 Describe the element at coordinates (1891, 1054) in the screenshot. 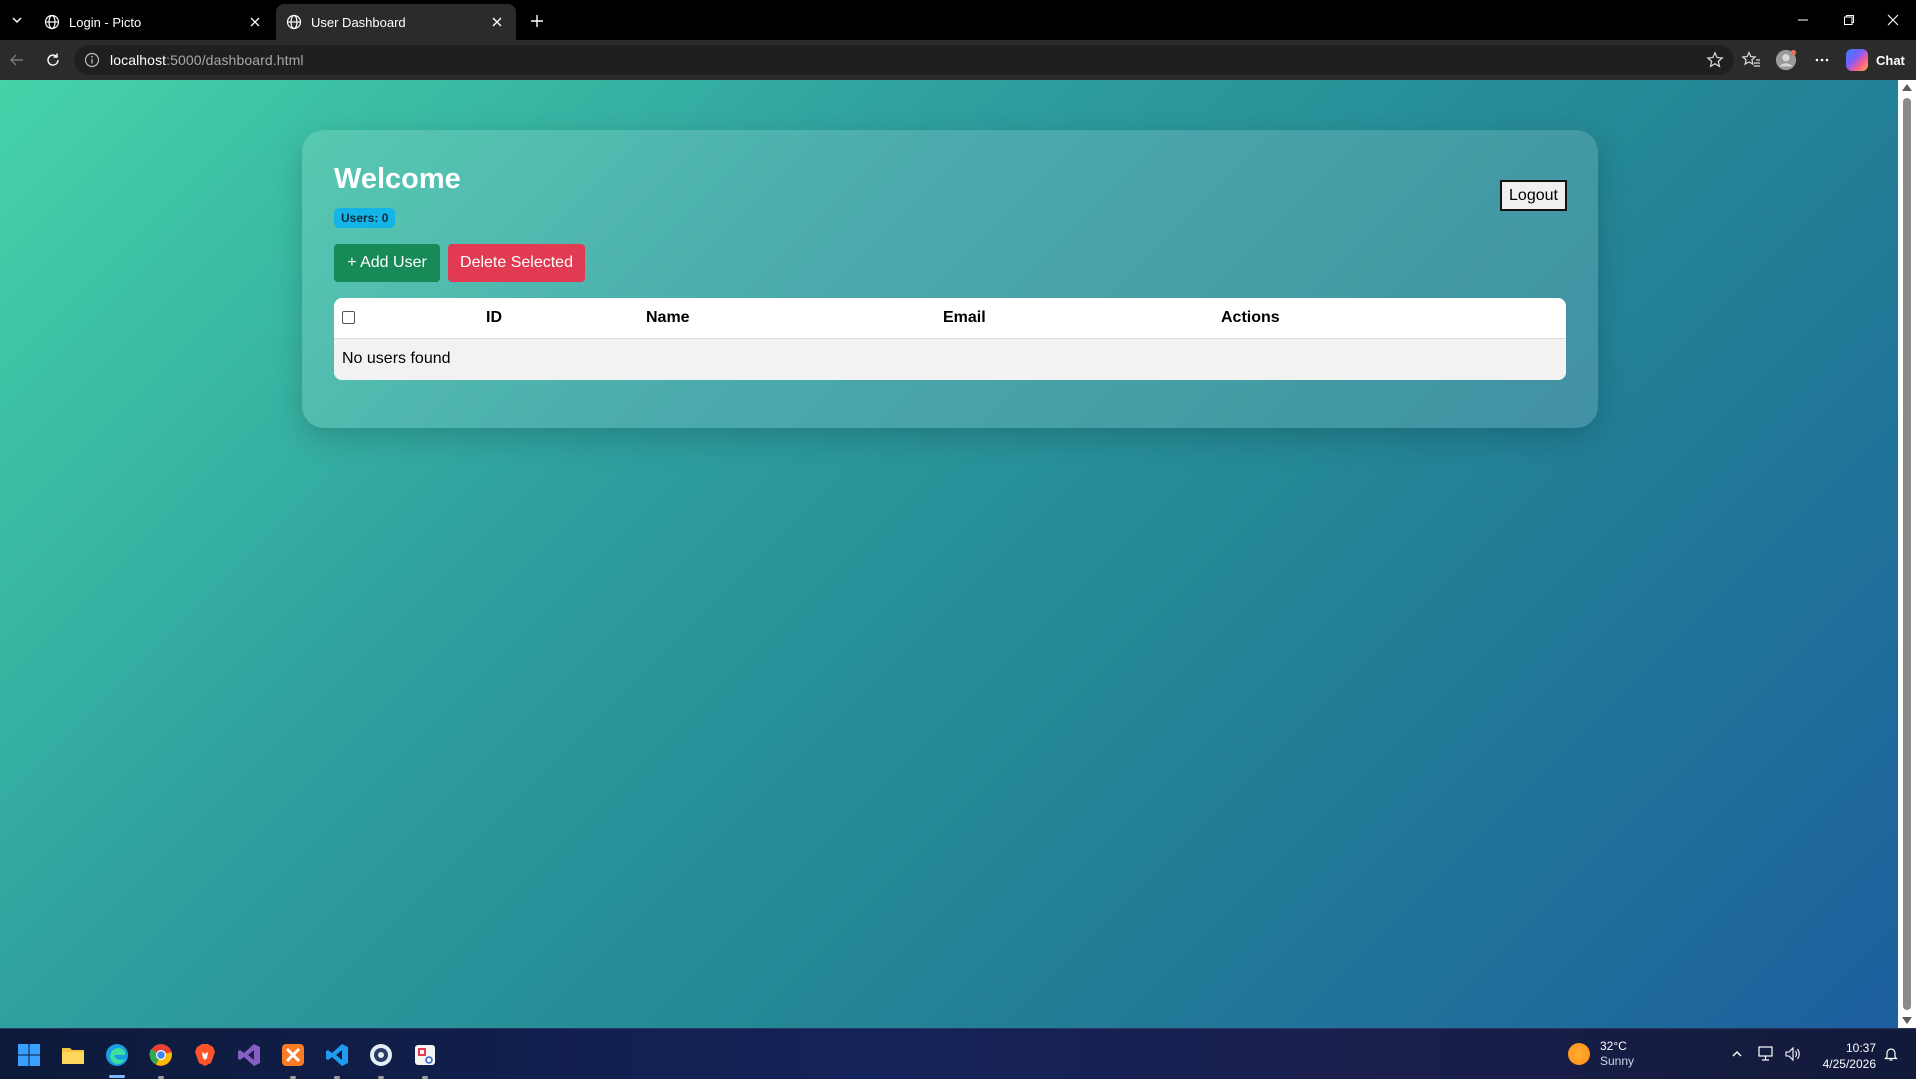

I see `notification-bell-icon` at that location.